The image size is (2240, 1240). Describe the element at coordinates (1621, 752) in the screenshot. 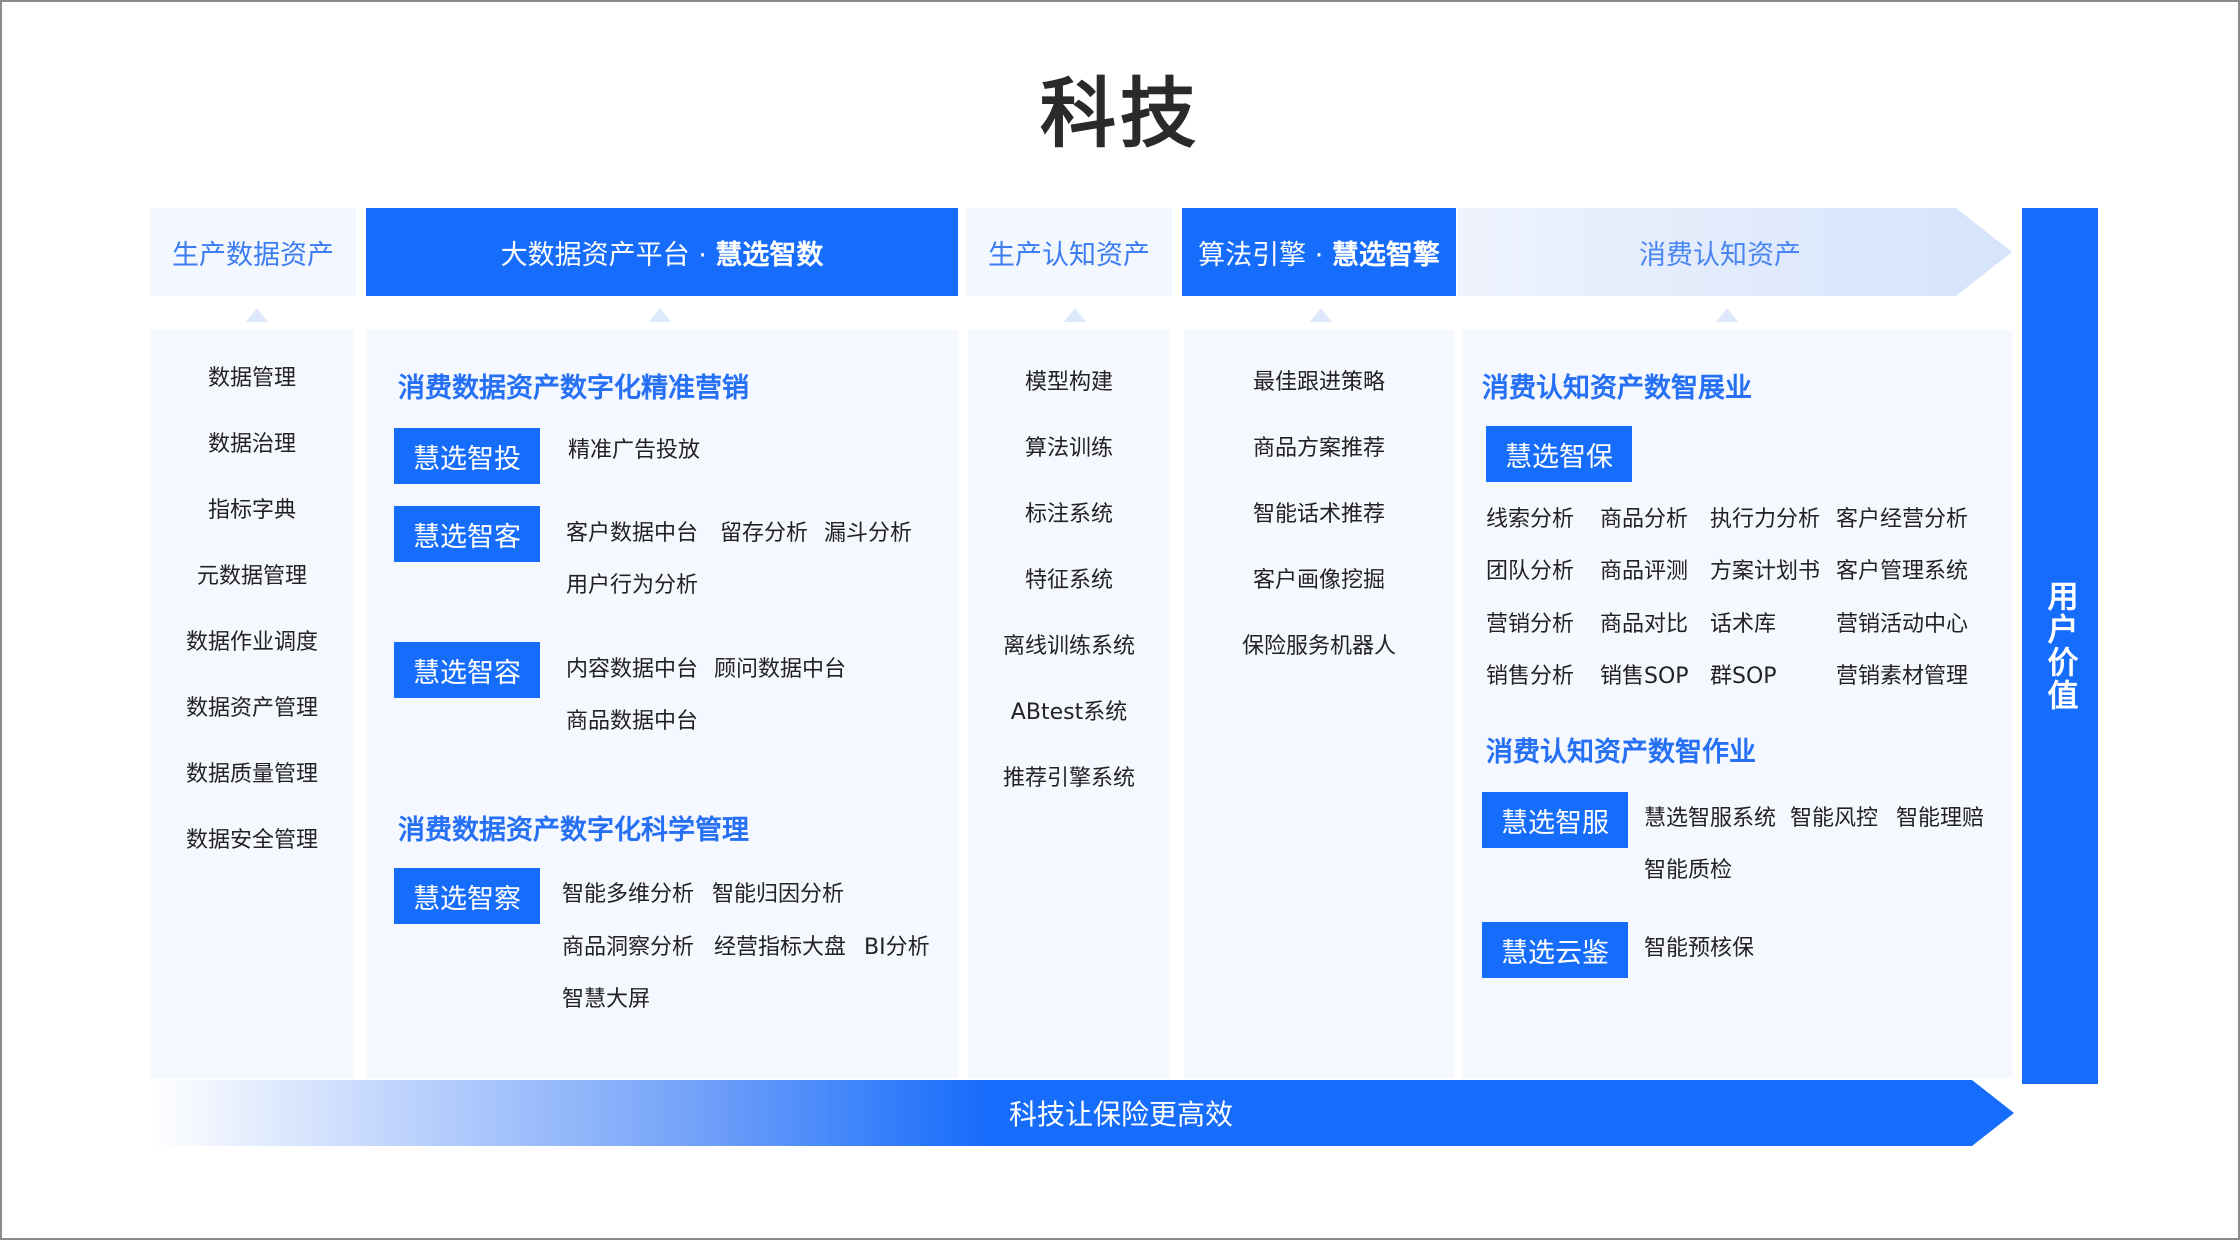

I see `section-title: 消费认知资产数智作业` at that location.